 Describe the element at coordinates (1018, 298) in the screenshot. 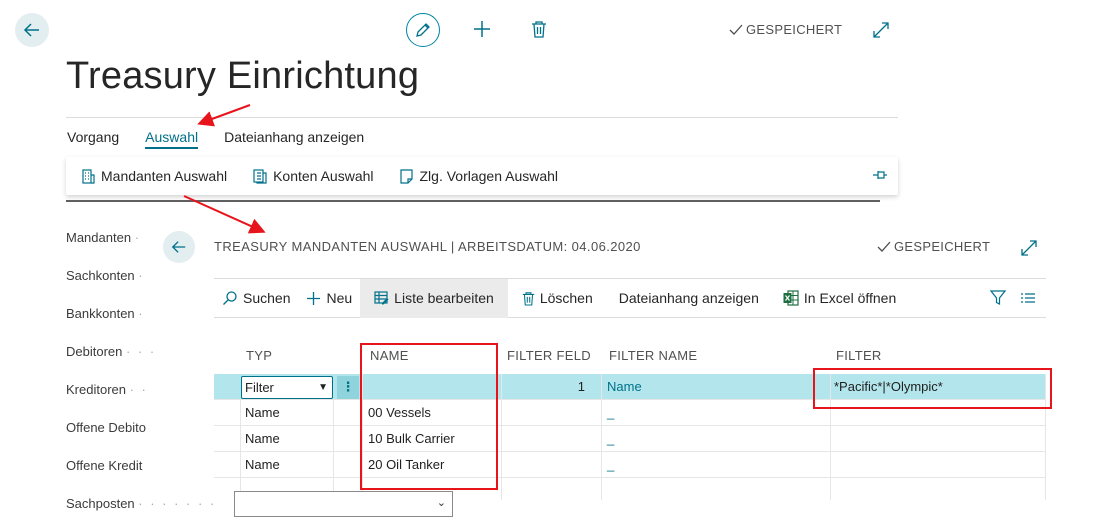

I see `toolbar-right-group` at that location.